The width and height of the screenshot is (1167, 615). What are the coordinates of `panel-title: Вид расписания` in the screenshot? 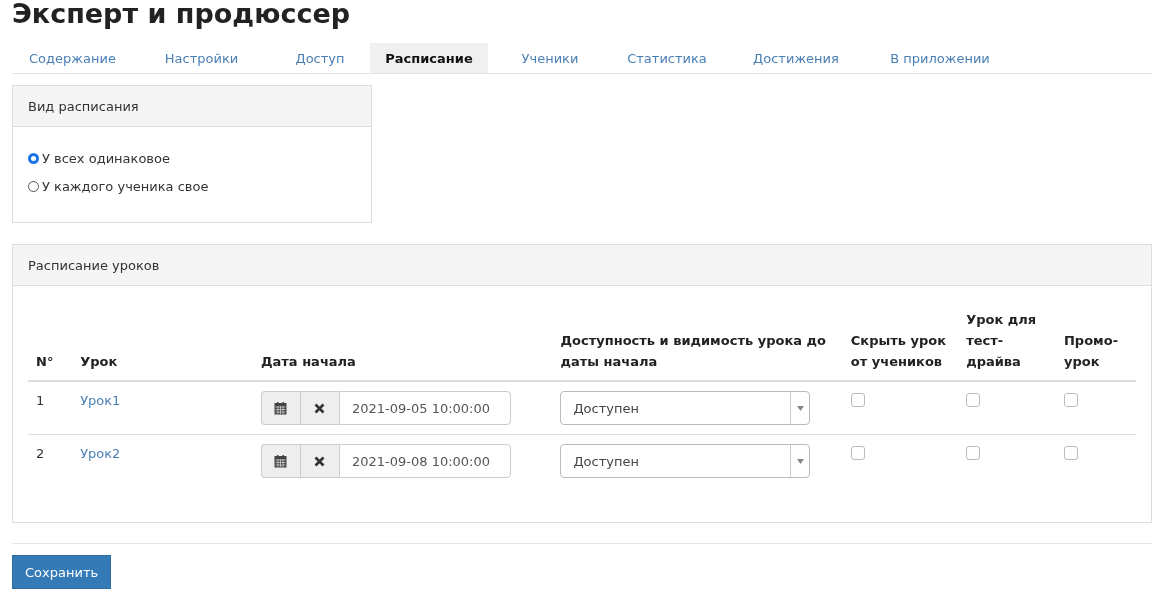 It's located at (83, 106).